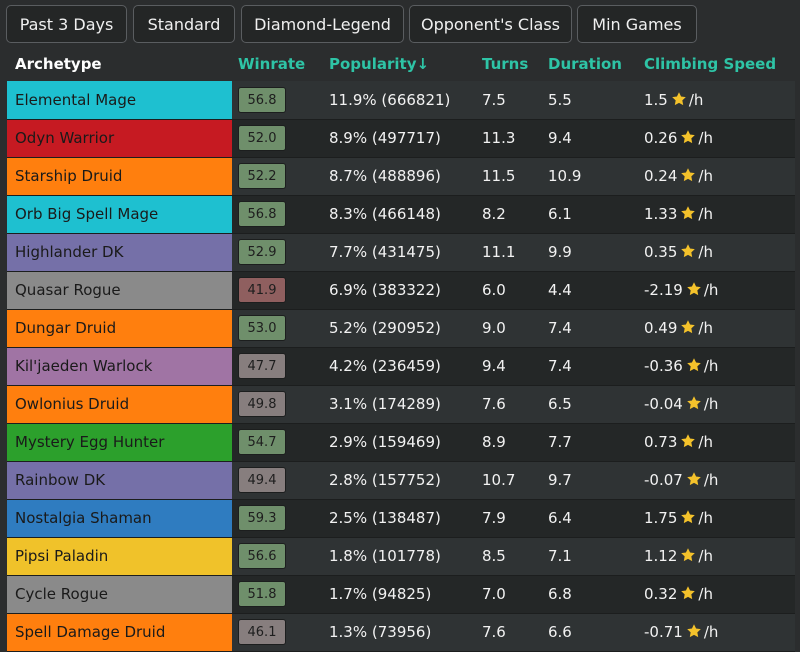  What do you see at coordinates (716, 63) in the screenshot?
I see `header-climbing-speed: Climbing Speed` at bounding box center [716, 63].